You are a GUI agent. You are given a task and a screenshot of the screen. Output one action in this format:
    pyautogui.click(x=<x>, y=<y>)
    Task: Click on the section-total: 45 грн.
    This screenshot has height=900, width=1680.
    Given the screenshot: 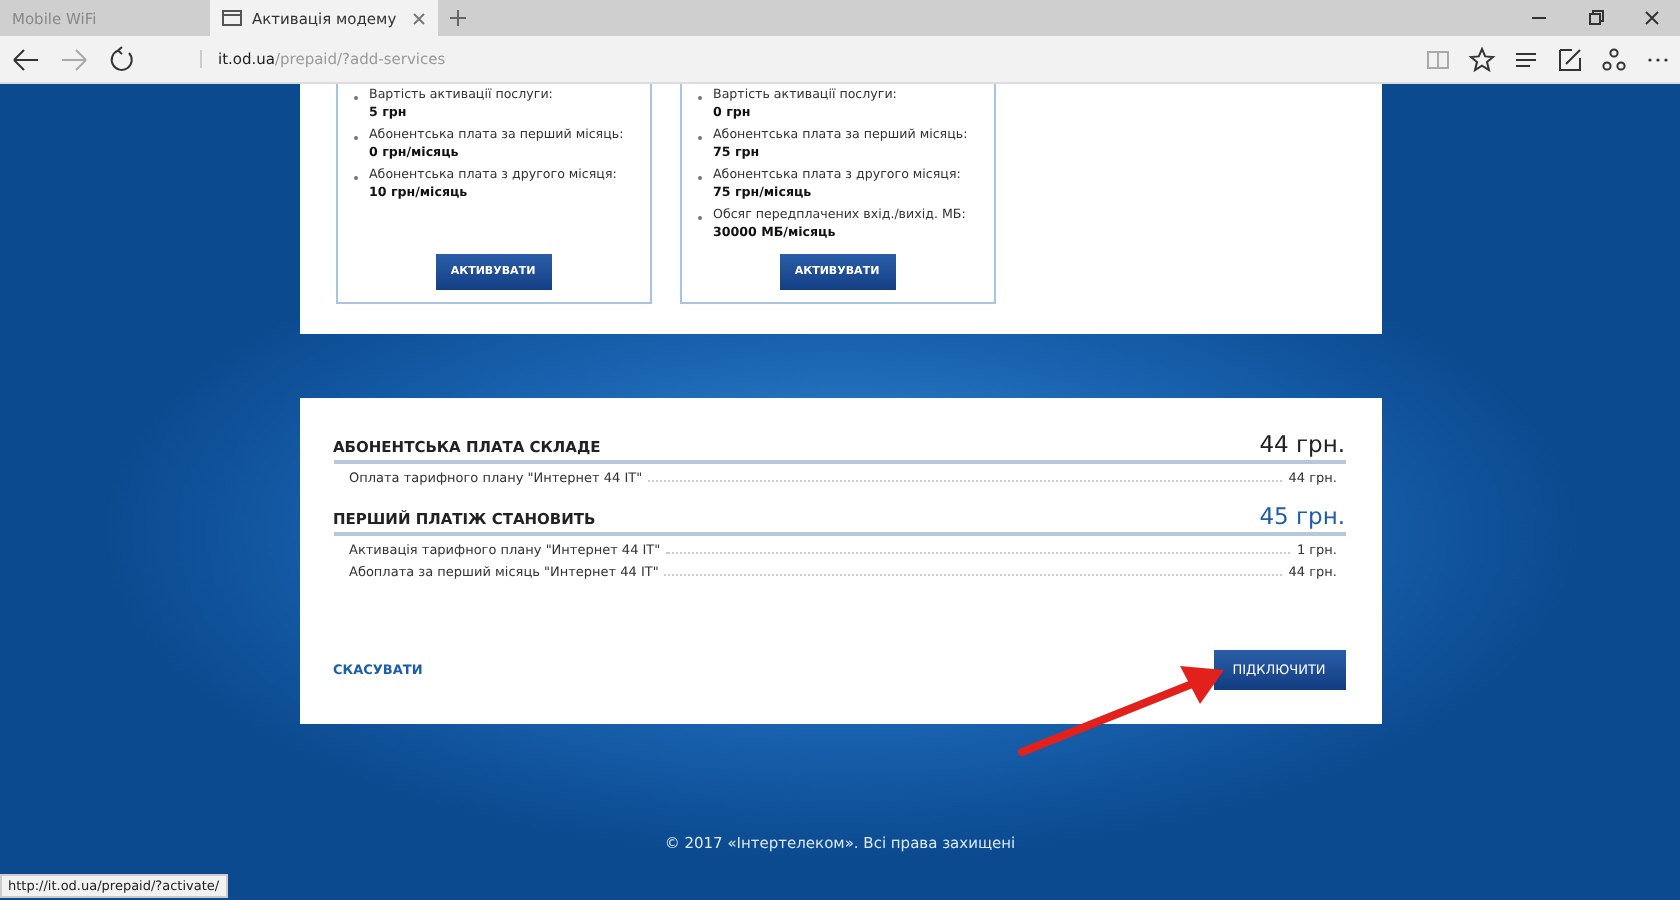 What is the action you would take?
    pyautogui.click(x=1302, y=516)
    